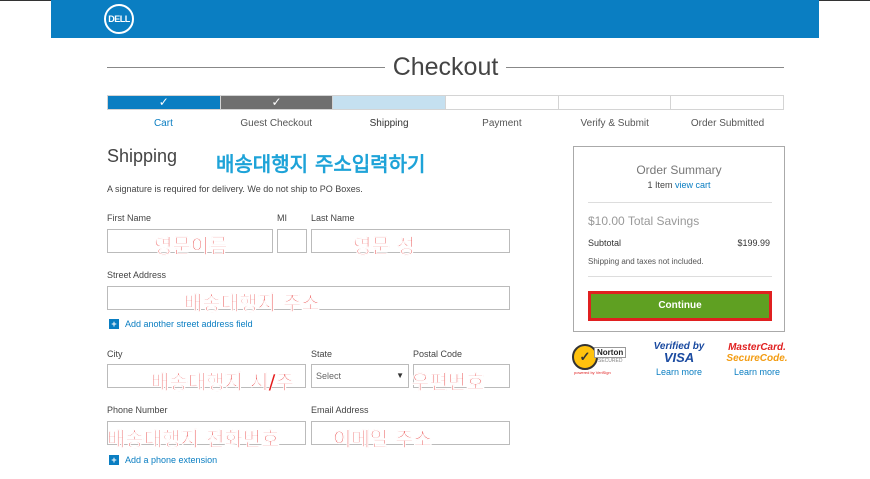 Image resolution: width=870 pixels, height=479 pixels. I want to click on street-address-label: Street Address, so click(137, 275).